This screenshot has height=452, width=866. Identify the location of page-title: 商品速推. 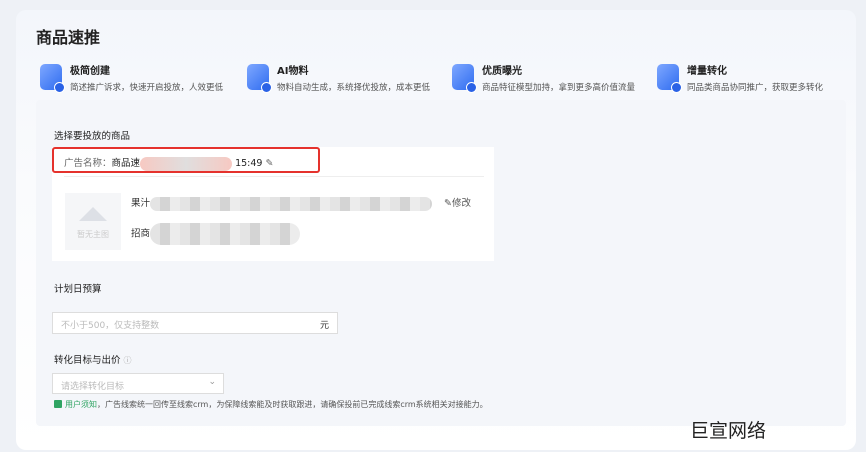
(68, 37).